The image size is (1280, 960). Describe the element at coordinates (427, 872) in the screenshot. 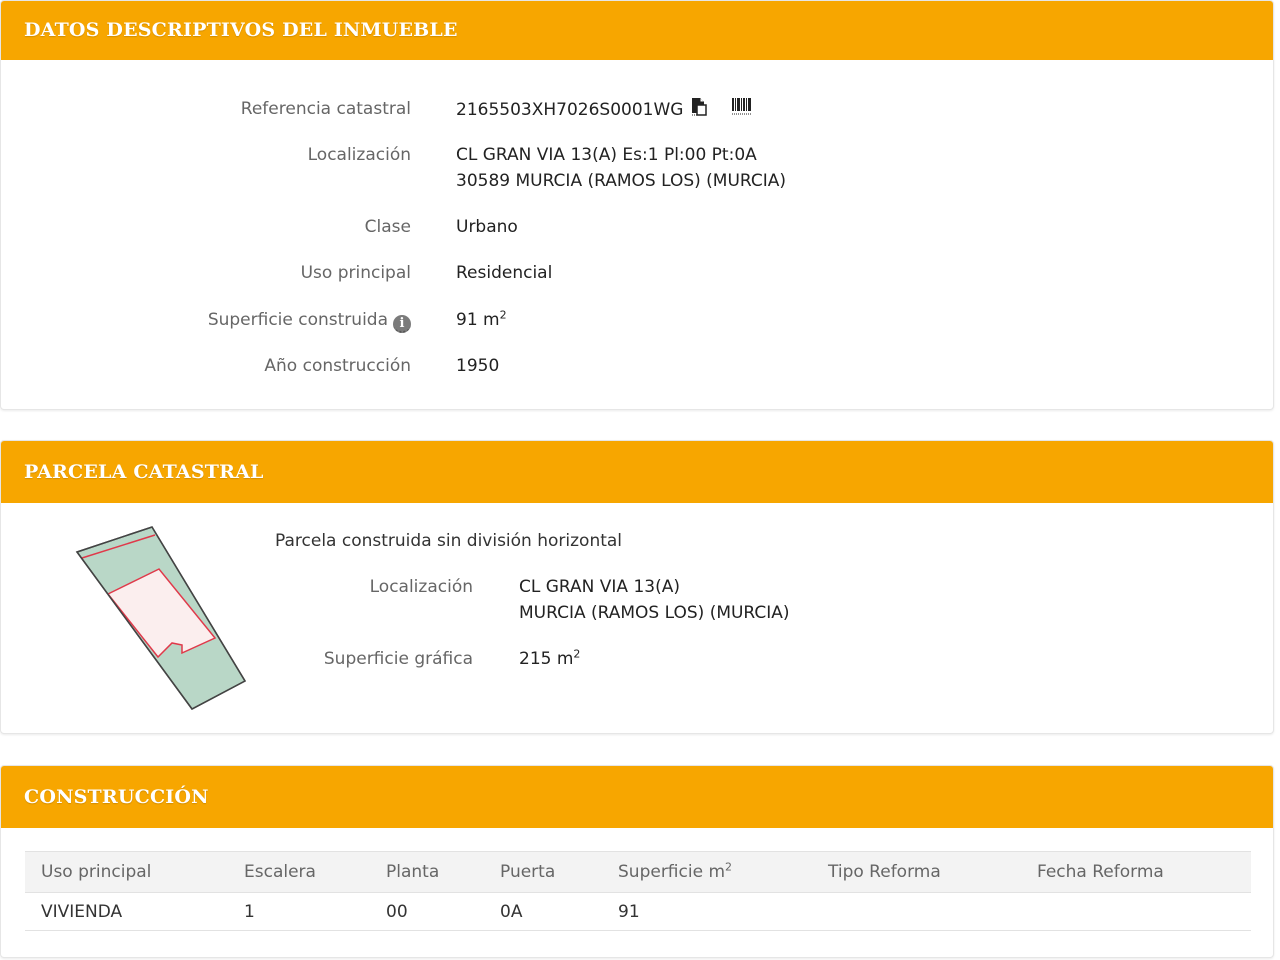

I see `col-planta: Planta` at that location.